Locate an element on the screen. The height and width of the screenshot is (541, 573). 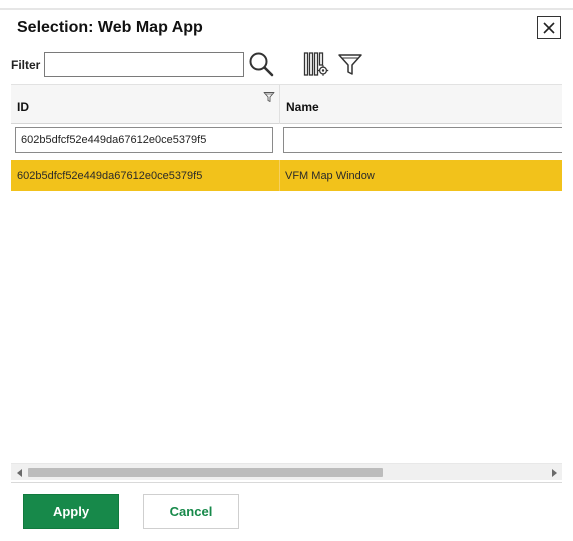
footer-divider is located at coordinates (286, 482).